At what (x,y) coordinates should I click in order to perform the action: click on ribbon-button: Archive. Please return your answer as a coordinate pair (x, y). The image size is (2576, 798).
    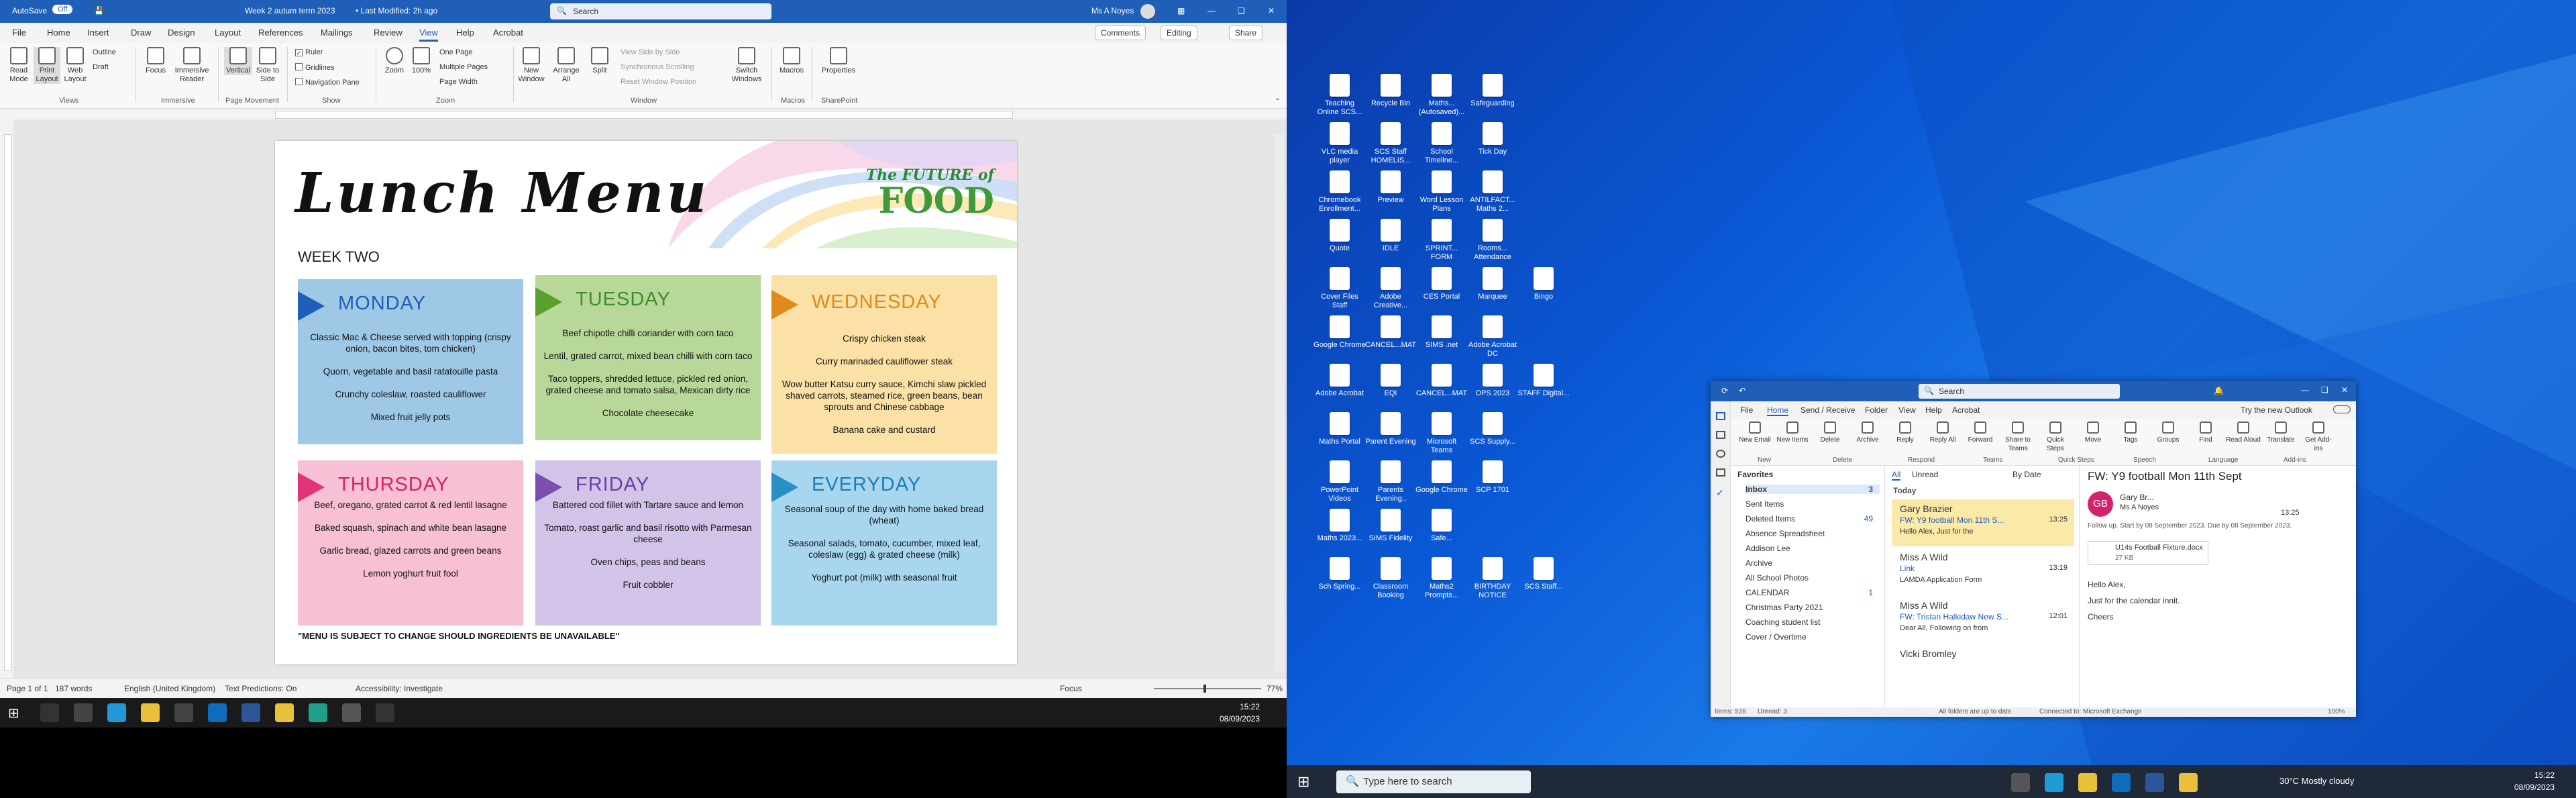
    Looking at the image, I should click on (1867, 432).